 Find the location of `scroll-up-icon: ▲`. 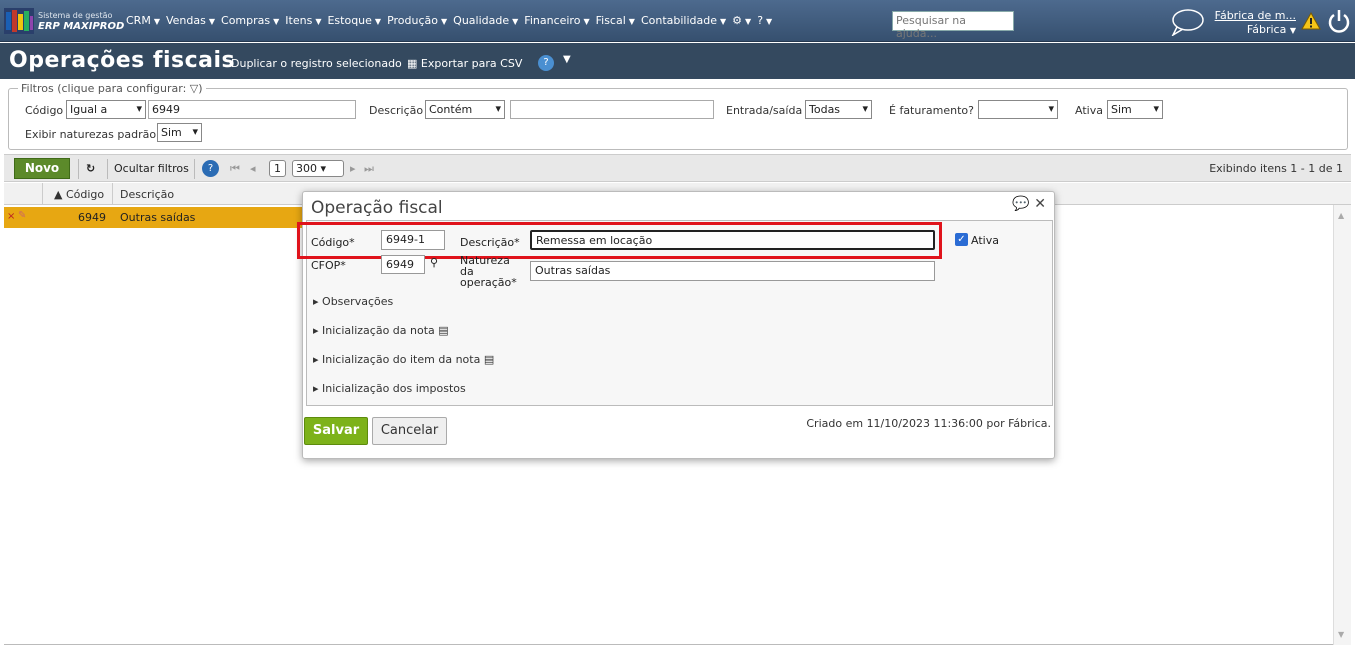

scroll-up-icon: ▲ is located at coordinates (1341, 215).